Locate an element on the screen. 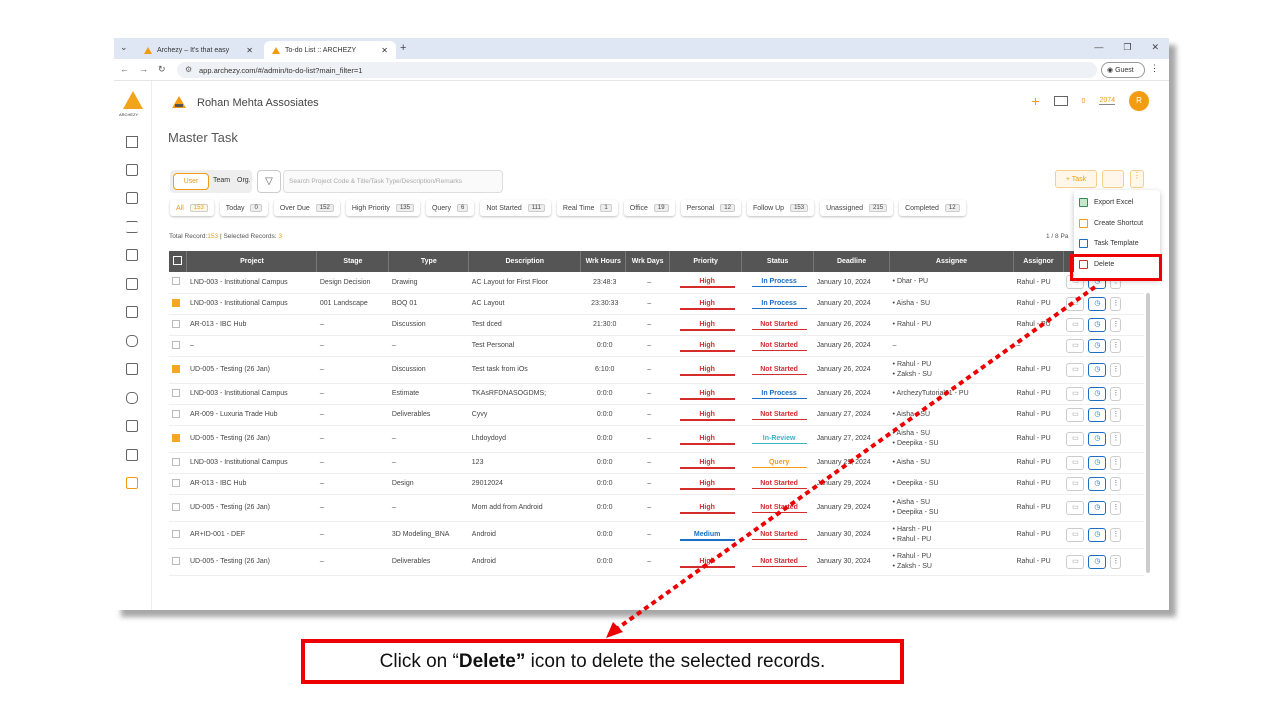  arrow-head is located at coordinates (614, 630).